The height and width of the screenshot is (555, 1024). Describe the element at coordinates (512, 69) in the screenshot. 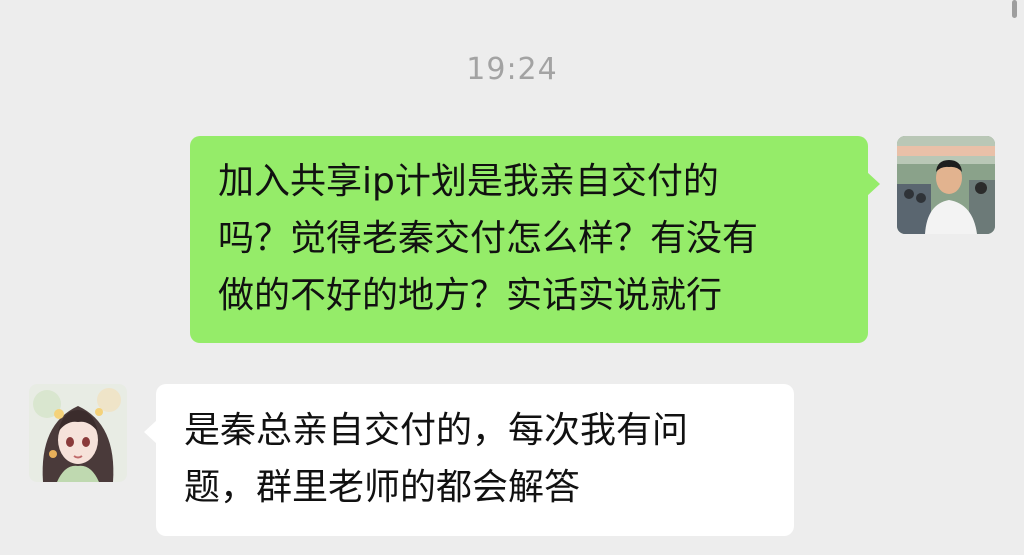

I see `message-timestamp: 19:24` at that location.